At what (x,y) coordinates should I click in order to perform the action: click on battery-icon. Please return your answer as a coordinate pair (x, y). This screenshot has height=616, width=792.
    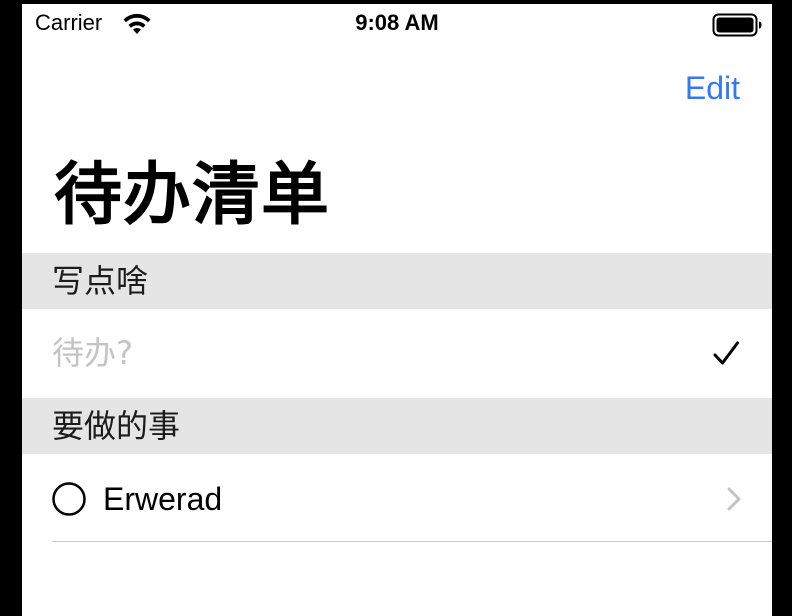
    Looking at the image, I should click on (737, 25).